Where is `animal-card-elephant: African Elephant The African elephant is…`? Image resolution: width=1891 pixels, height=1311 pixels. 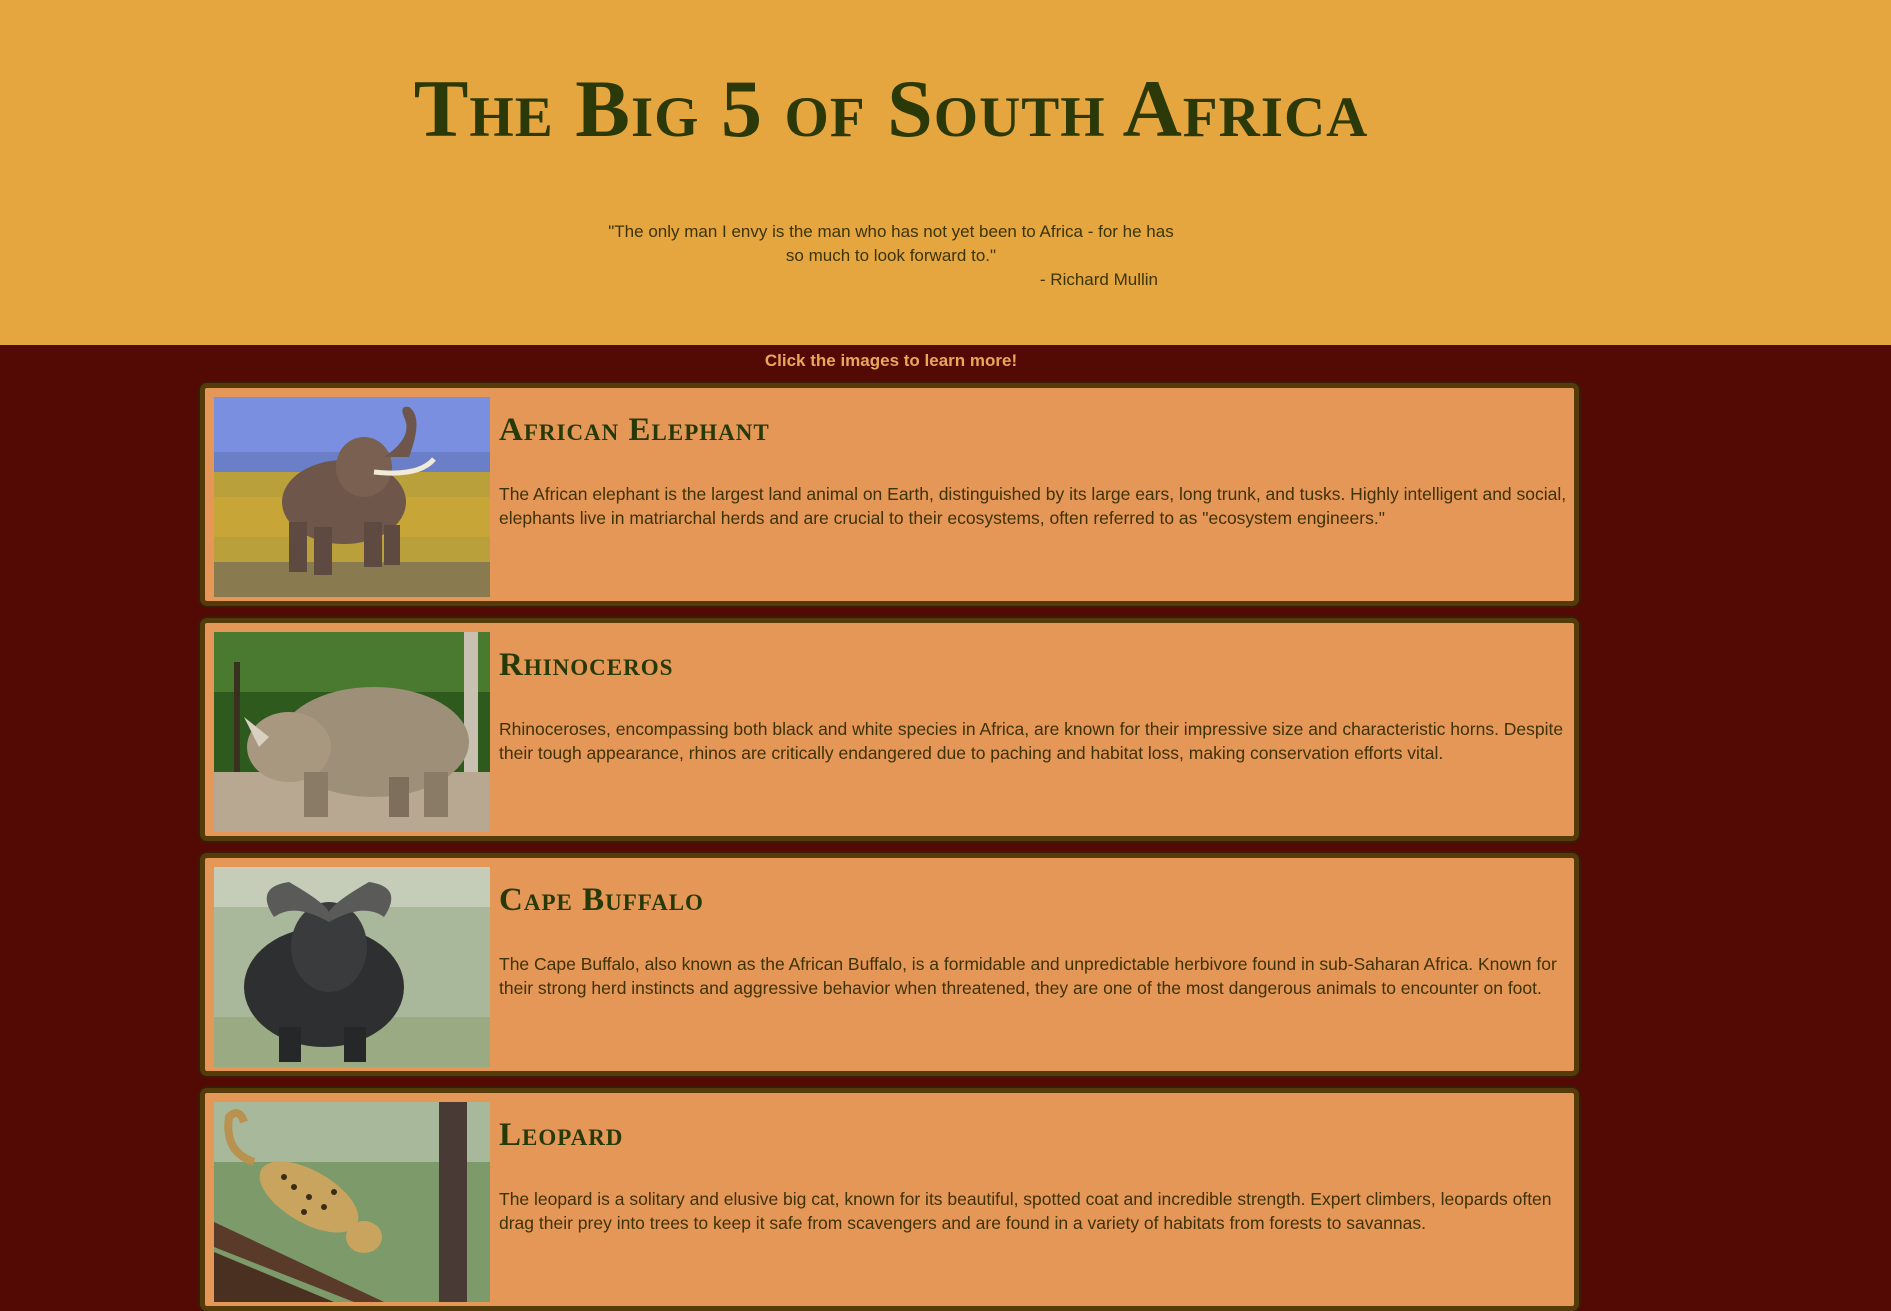
animal-card-elephant: African Elephant The African elephant is… is located at coordinates (889, 494).